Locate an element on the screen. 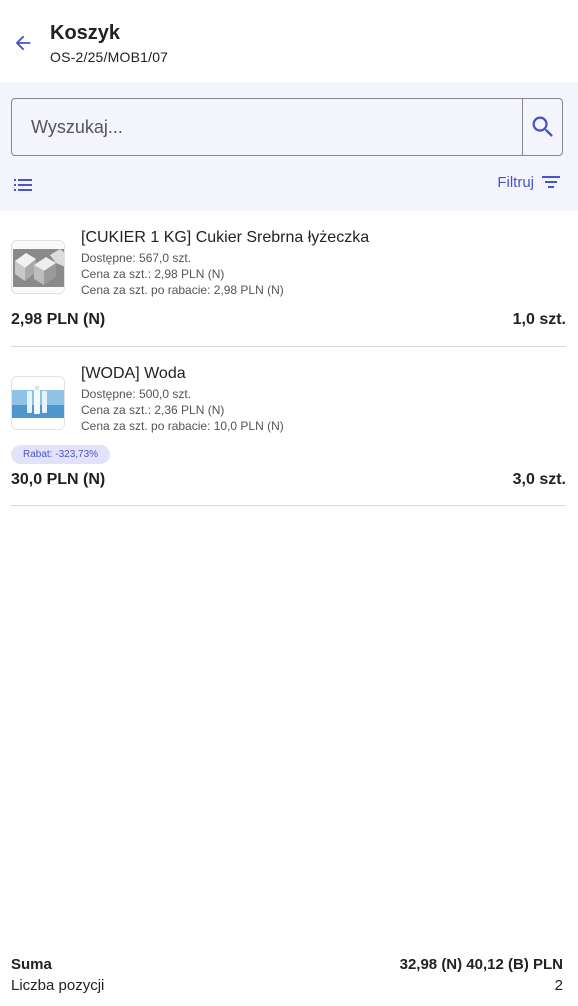 This screenshot has width=578, height=1006. filter-label: Filtruj is located at coordinates (515, 182).